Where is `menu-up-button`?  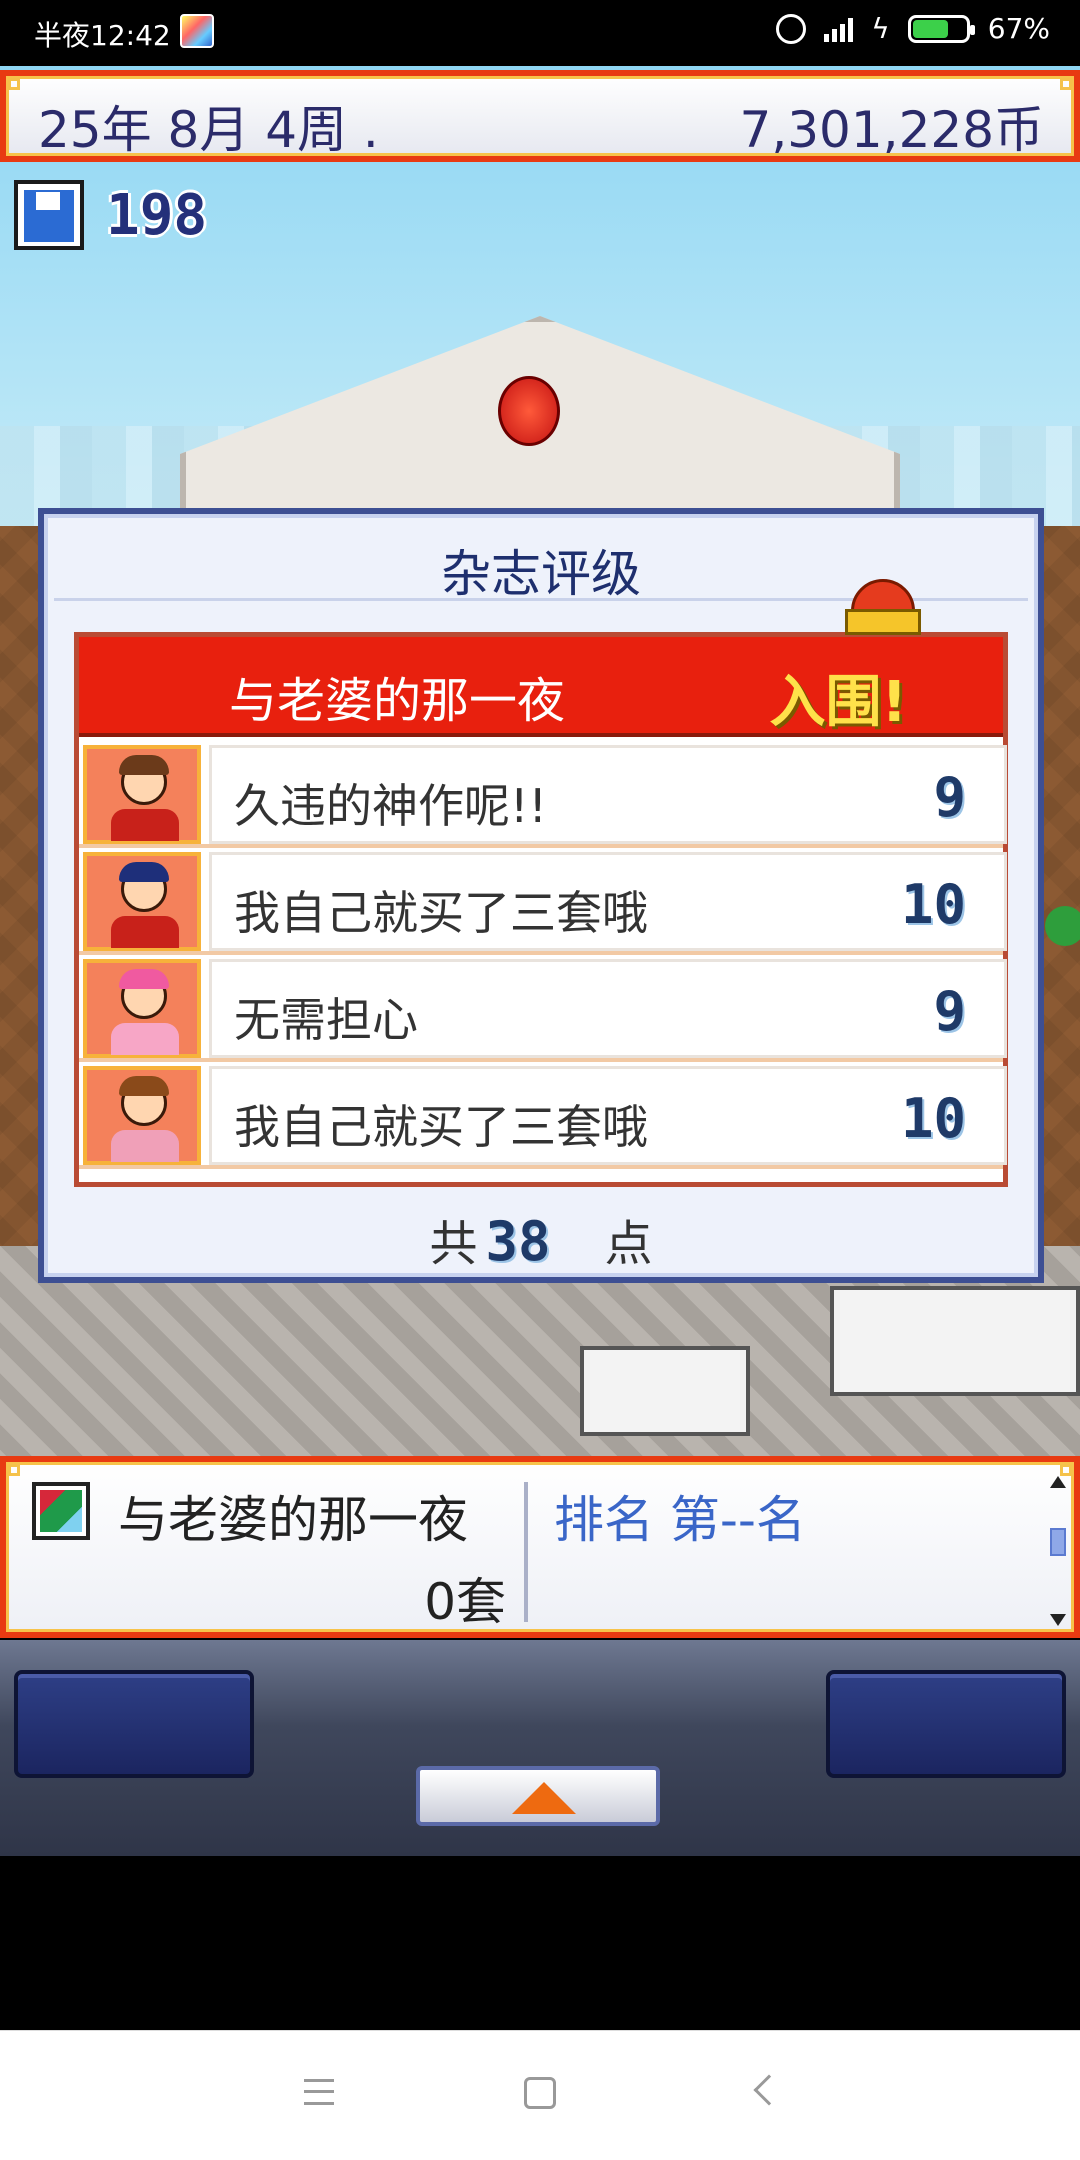 menu-up-button is located at coordinates (538, 1796).